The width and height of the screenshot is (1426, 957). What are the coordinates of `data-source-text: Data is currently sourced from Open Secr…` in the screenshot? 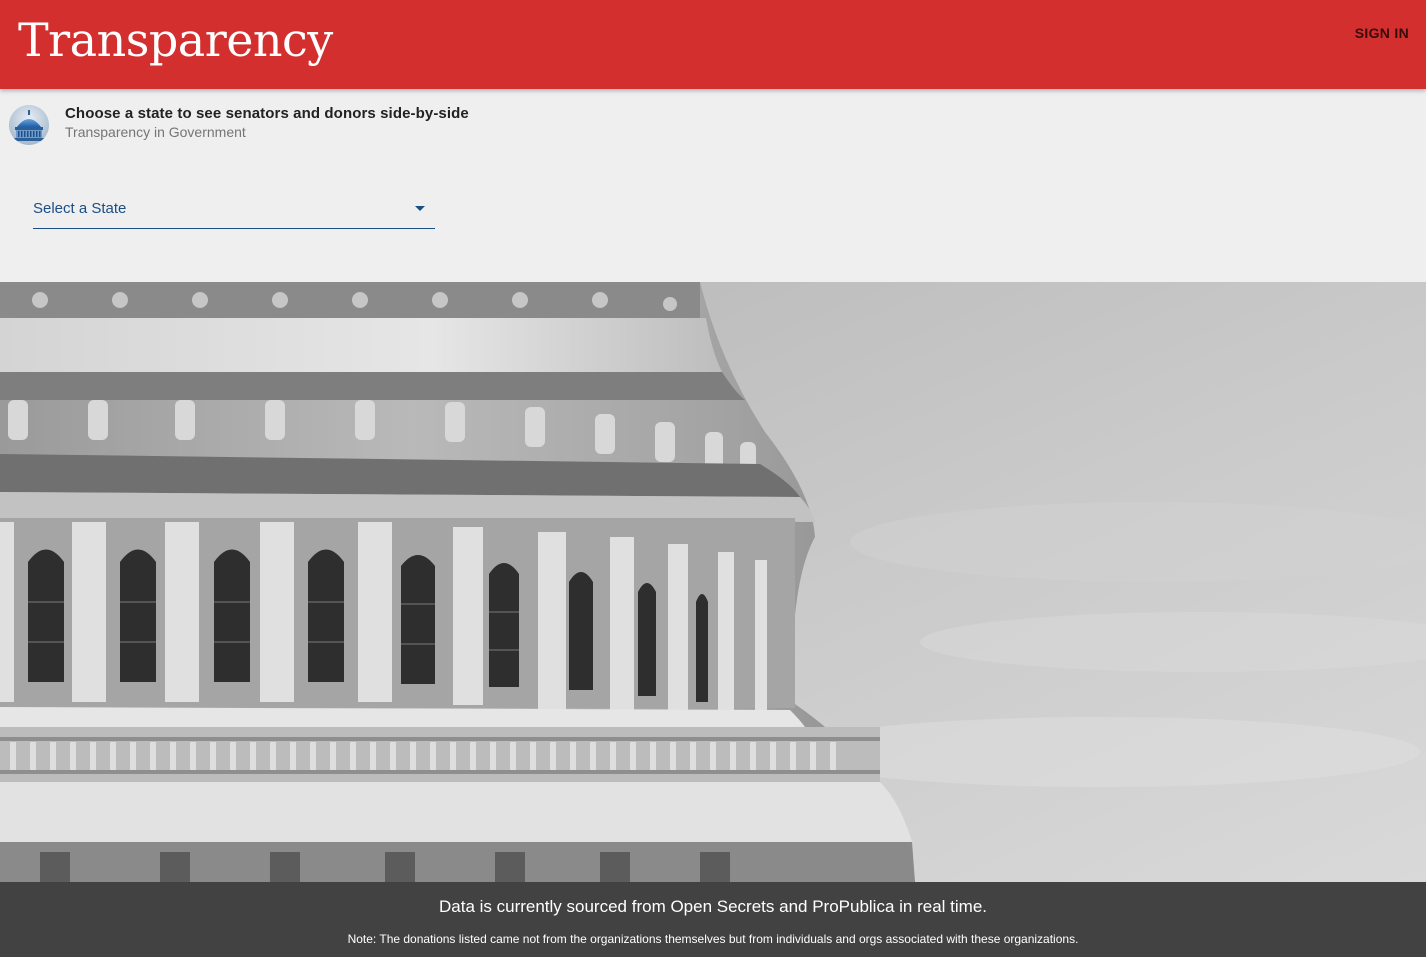 It's located at (713, 906).